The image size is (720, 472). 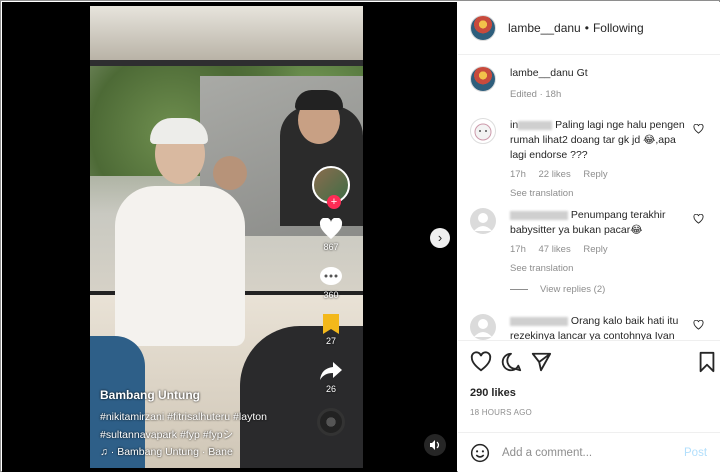 I want to click on comment-meta: 17h 22 likes Reply, so click(x=600, y=174).